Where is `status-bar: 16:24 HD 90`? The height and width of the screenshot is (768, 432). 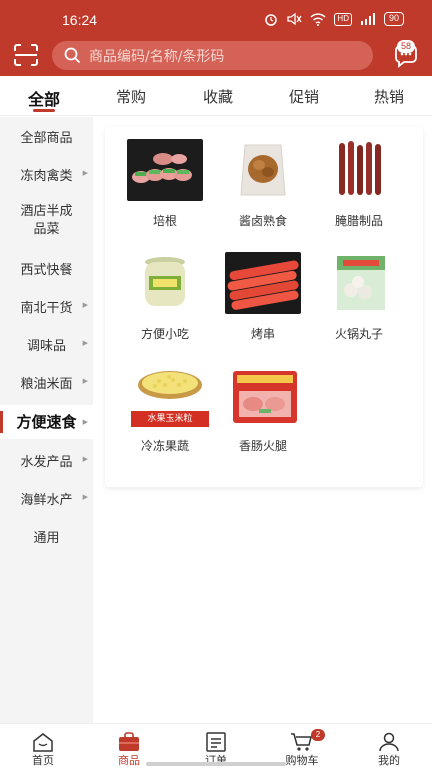 status-bar: 16:24 HD 90 is located at coordinates (216, 21).